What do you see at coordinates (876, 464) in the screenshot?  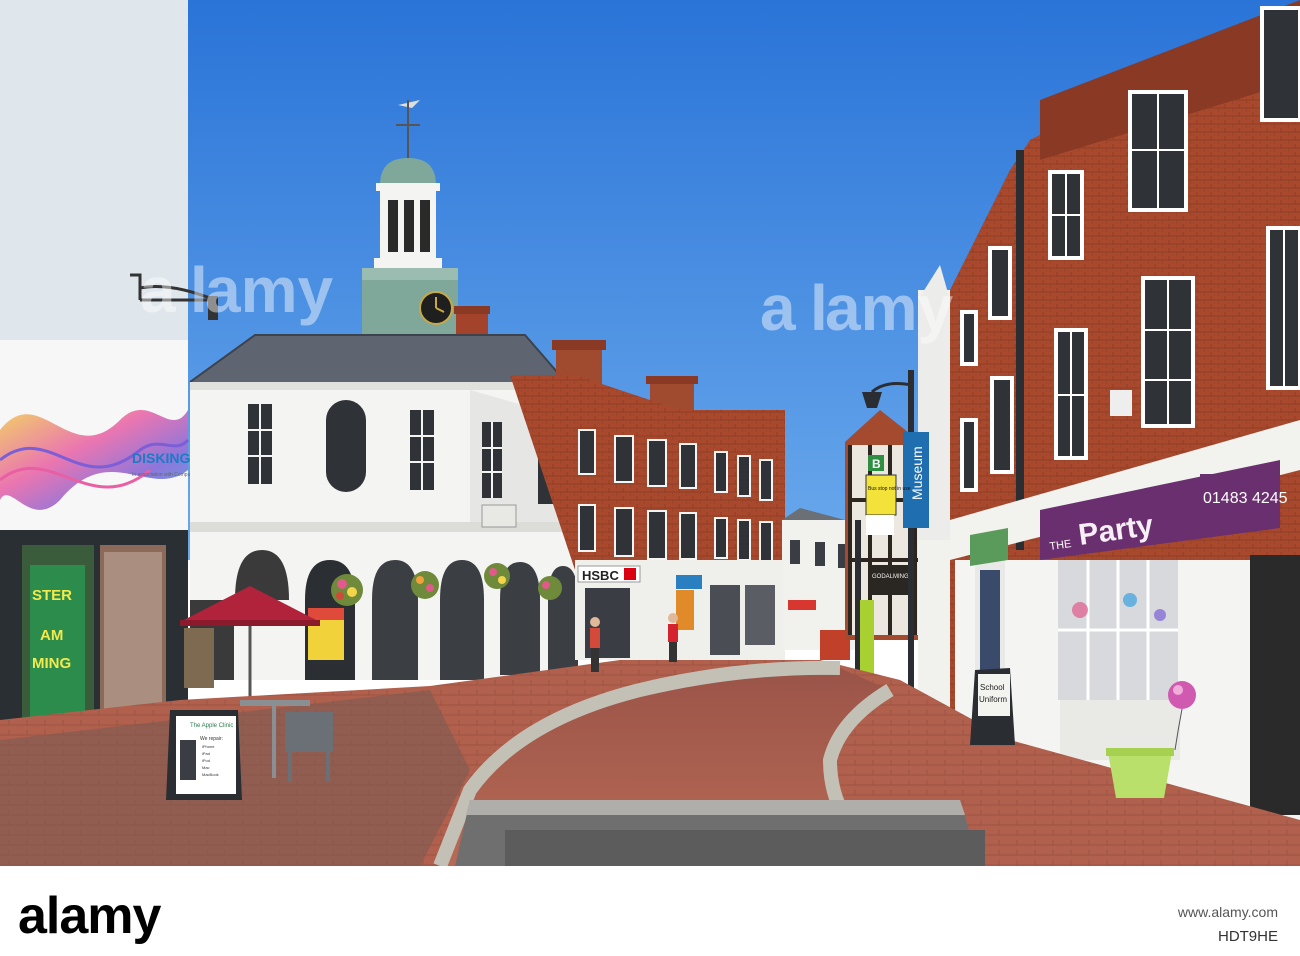 I see `bus-stop-letter: B` at bounding box center [876, 464].